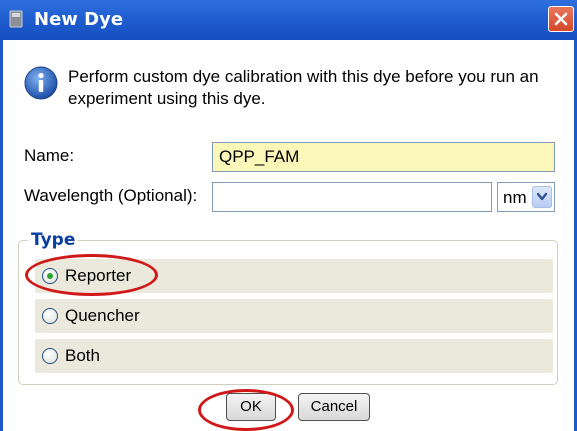 This screenshot has height=431, width=577. What do you see at coordinates (50, 316) in the screenshot?
I see `quencher-radio` at bounding box center [50, 316].